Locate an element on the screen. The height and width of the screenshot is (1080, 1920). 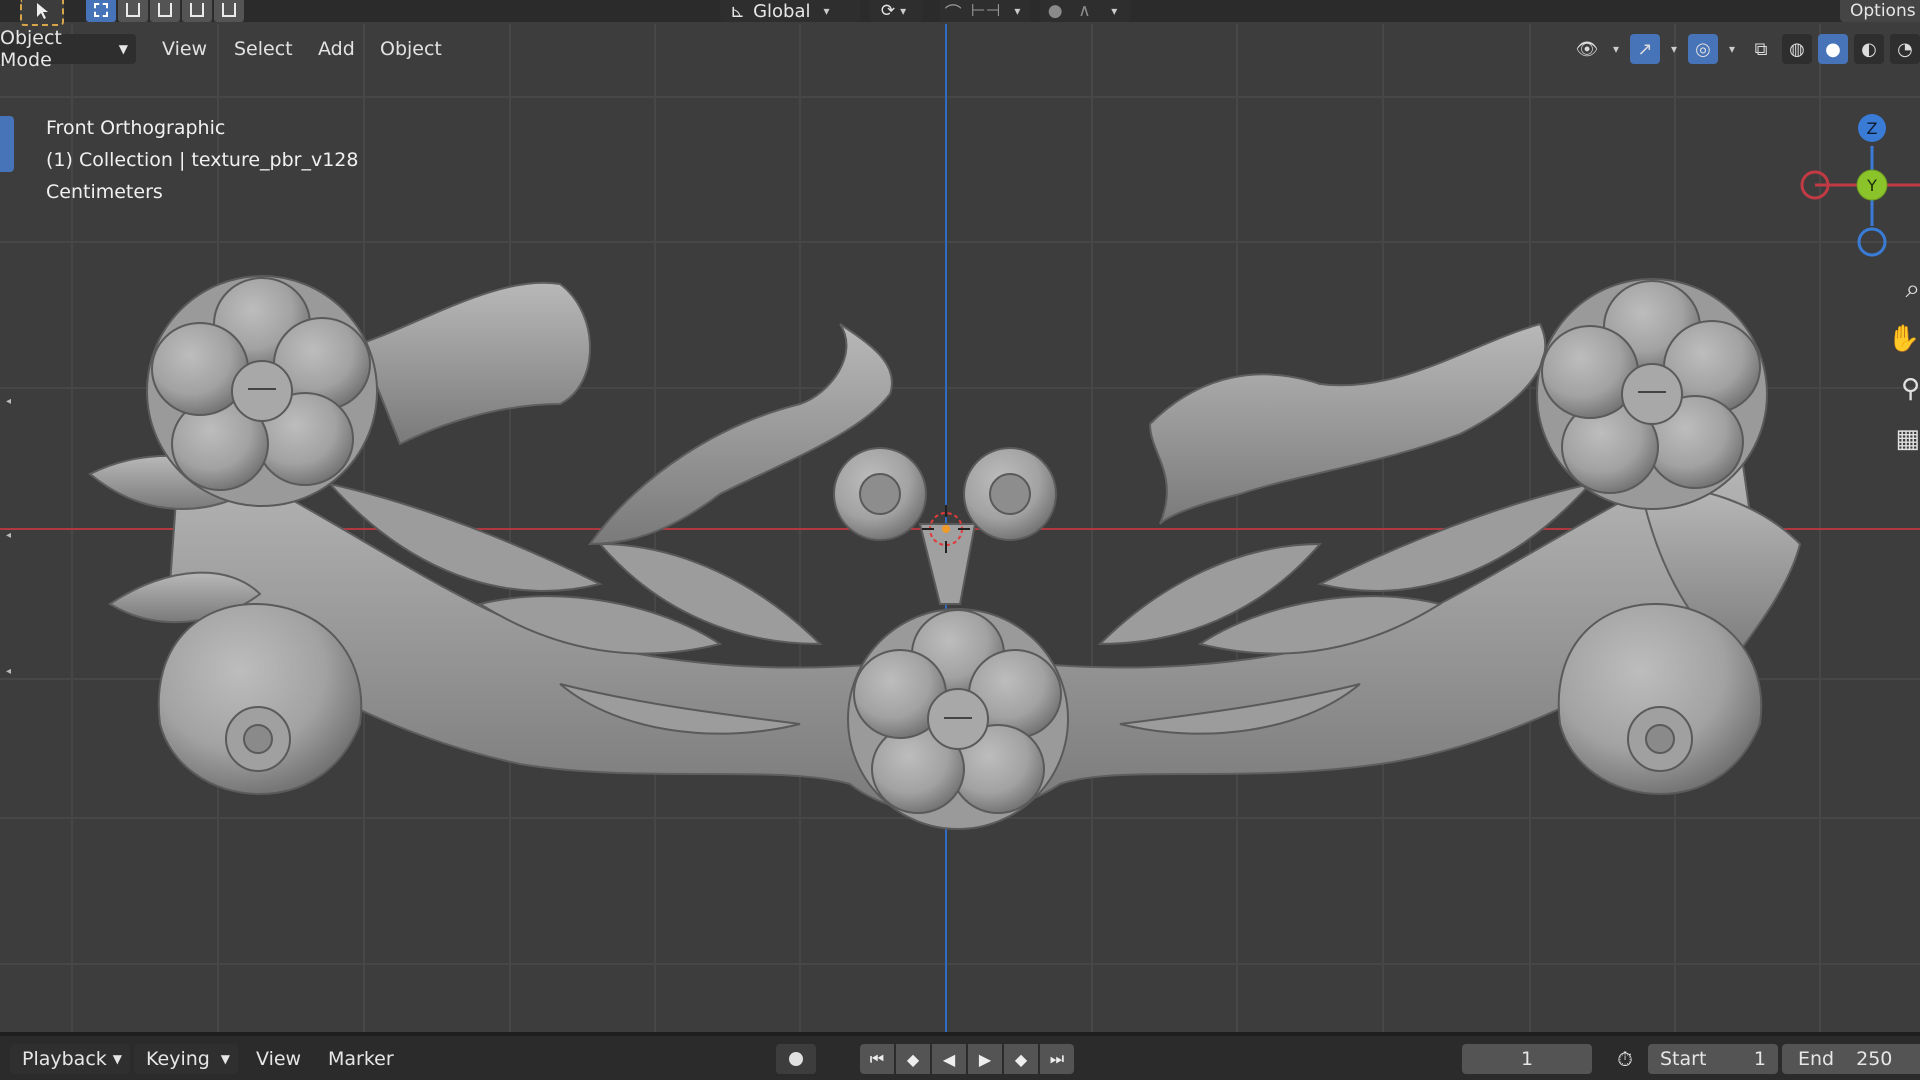
select-new-button is located at coordinates (101, 11).